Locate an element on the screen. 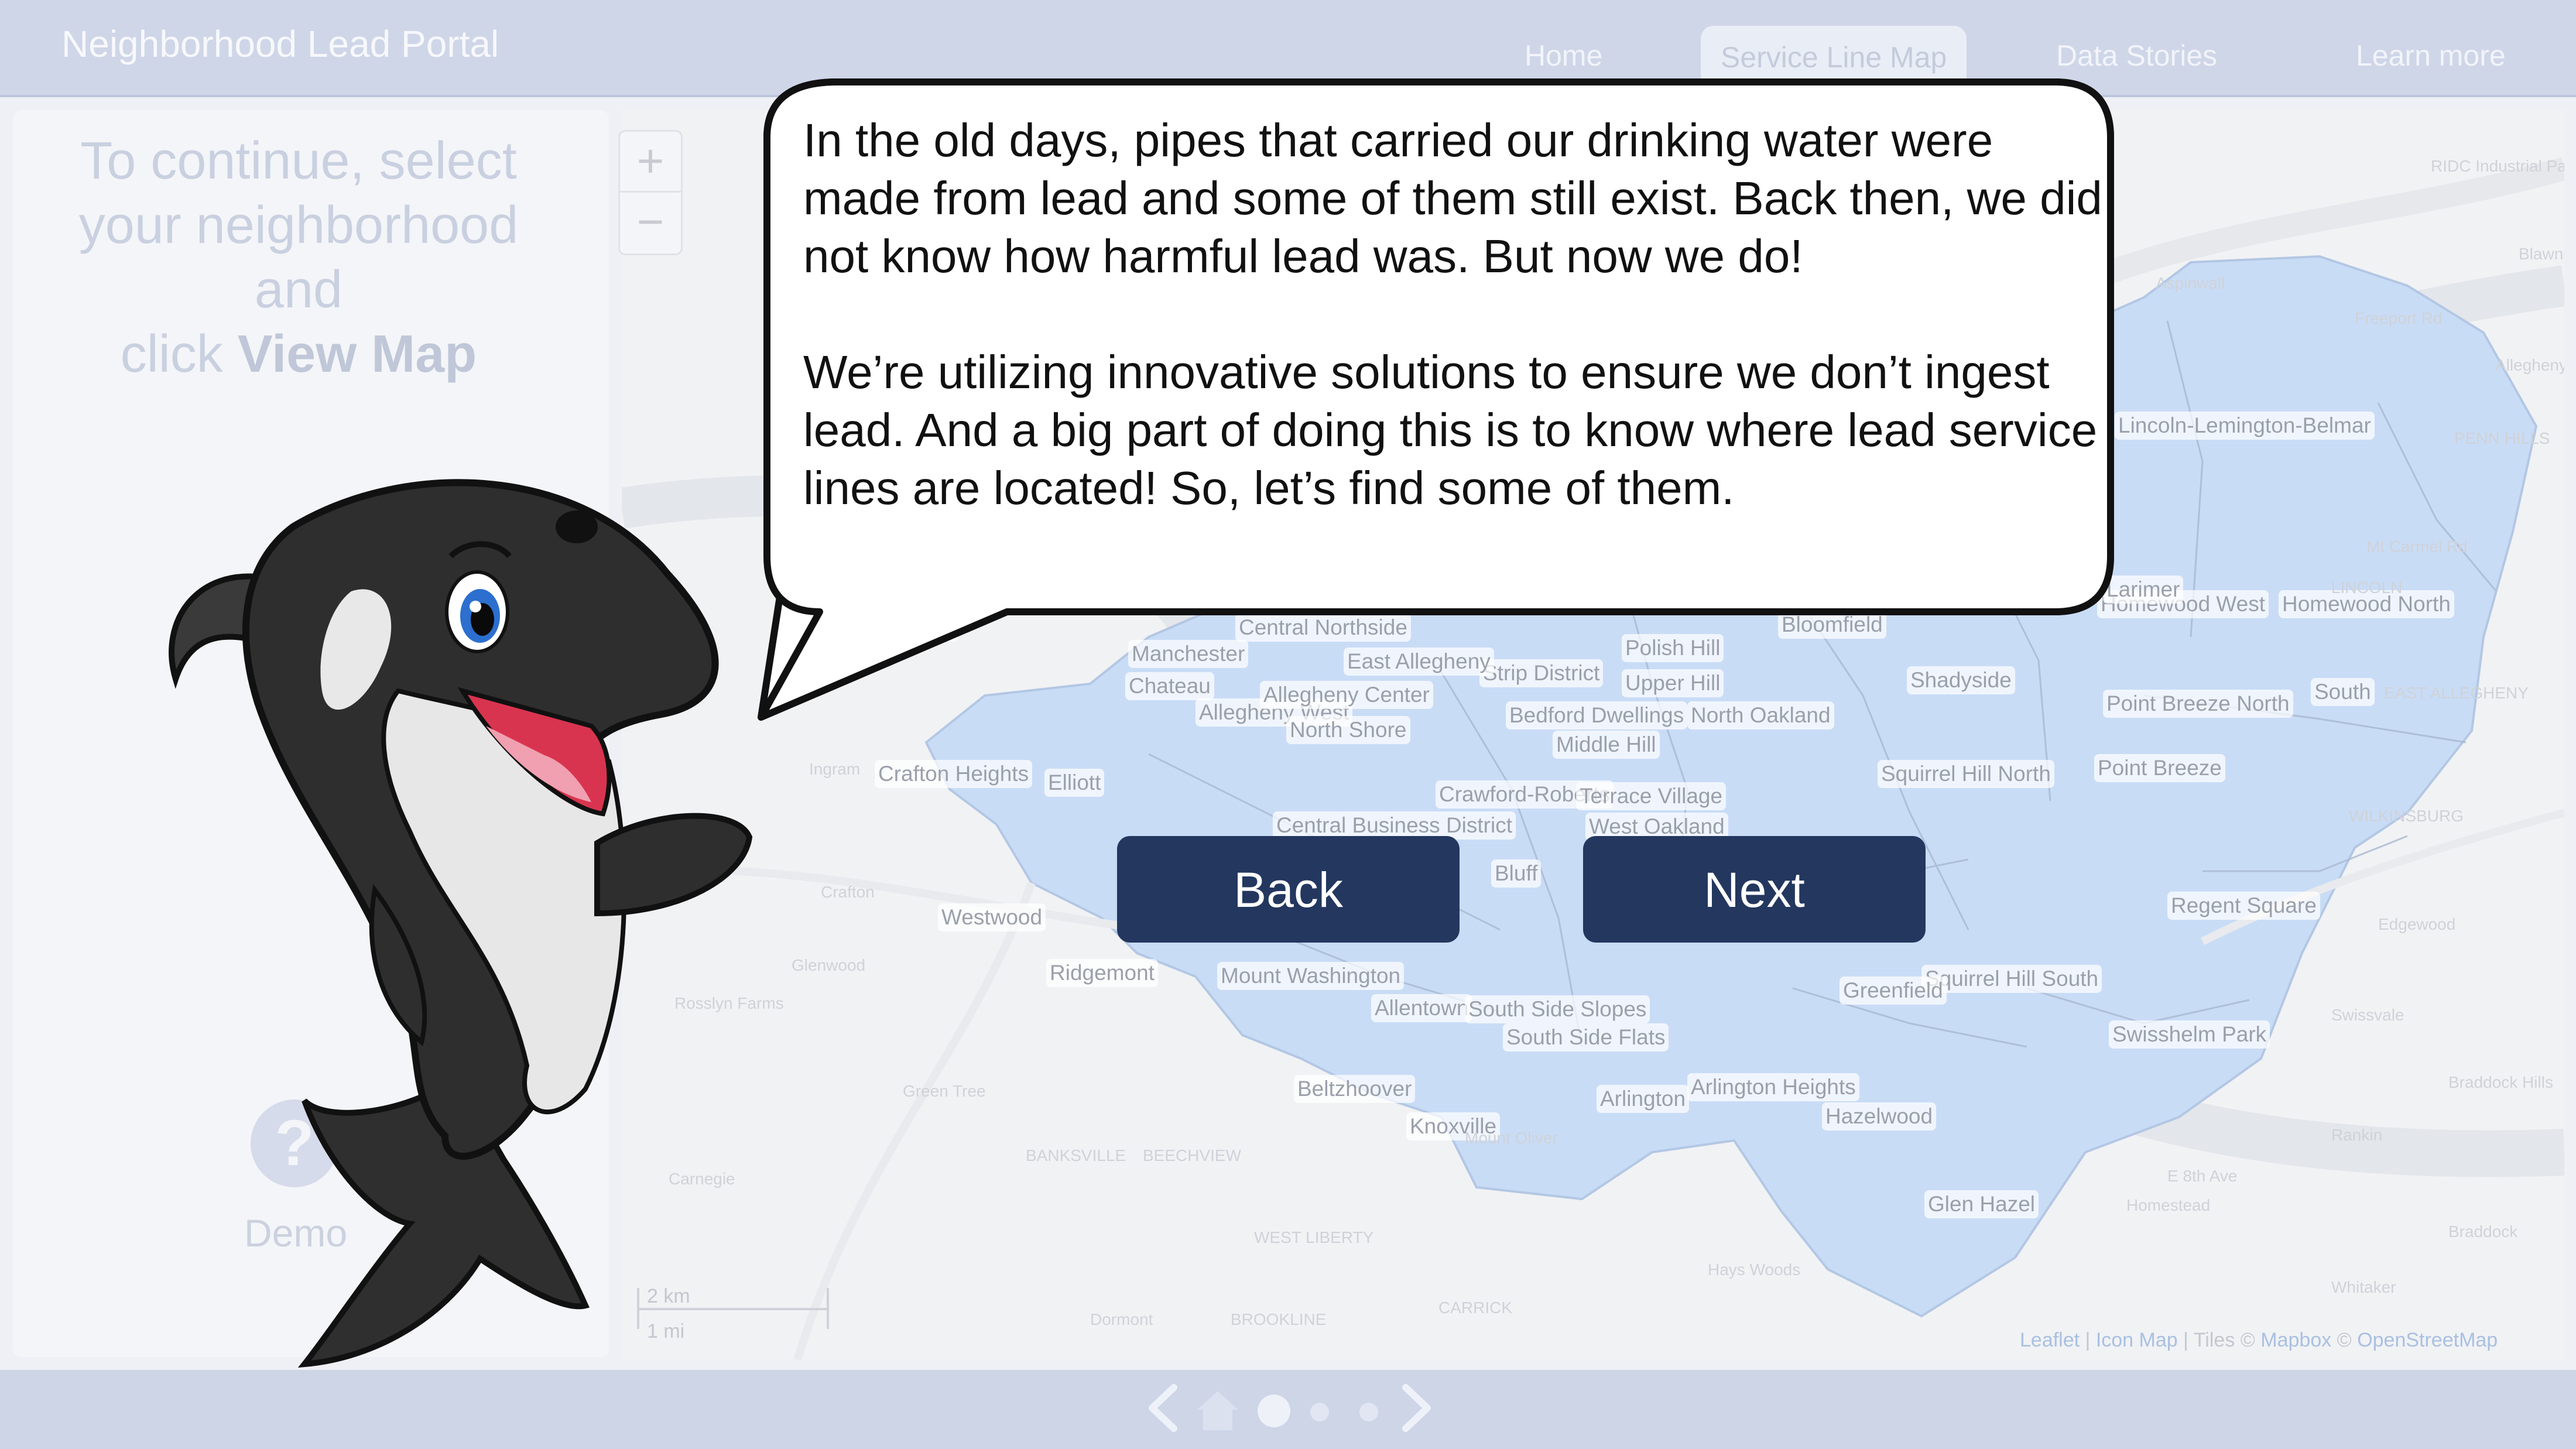  neighborhood-label: Elliott is located at coordinates (1074, 783).